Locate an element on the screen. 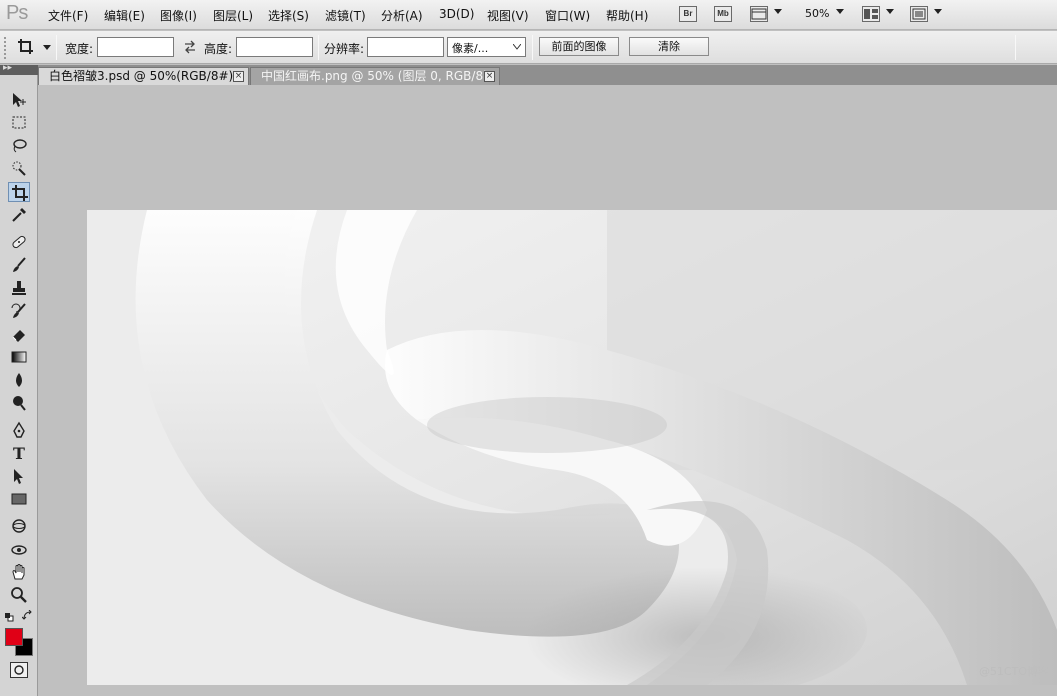 This screenshot has width=1057, height=696. path-selection-tool is located at coordinates (19, 476).